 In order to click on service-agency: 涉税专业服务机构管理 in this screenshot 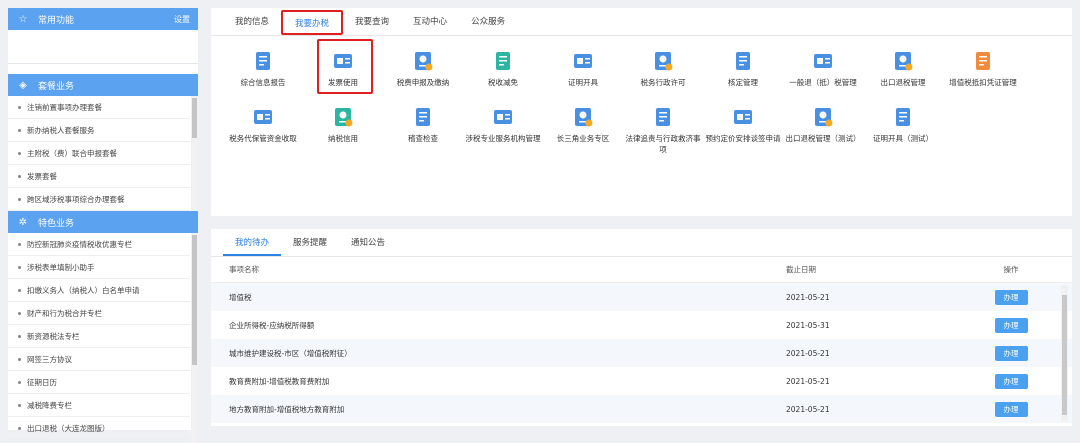, I will do `click(503, 125)`.